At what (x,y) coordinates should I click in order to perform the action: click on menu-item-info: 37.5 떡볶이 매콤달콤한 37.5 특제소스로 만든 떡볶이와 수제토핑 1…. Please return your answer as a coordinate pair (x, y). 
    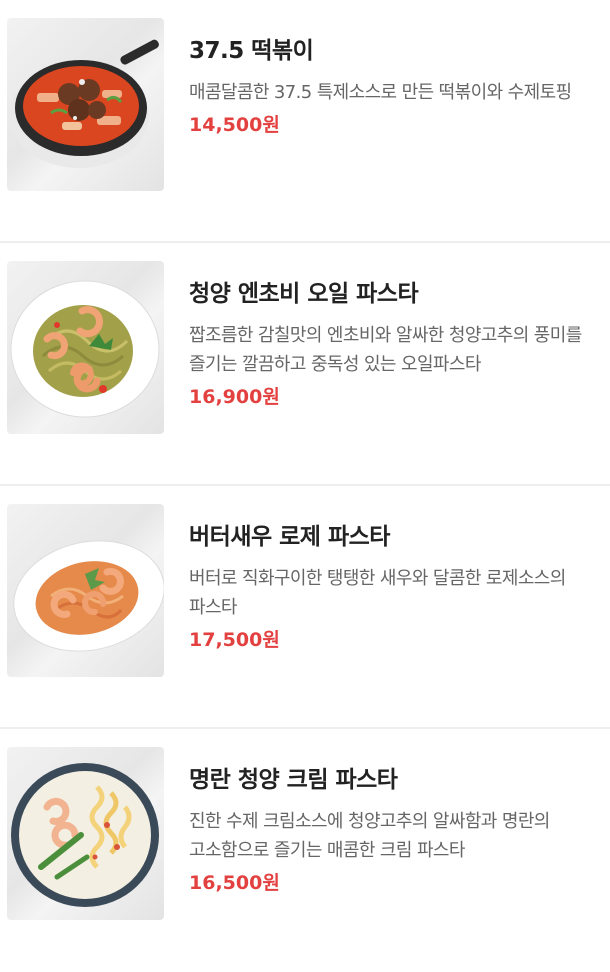
    Looking at the image, I should click on (394, 86).